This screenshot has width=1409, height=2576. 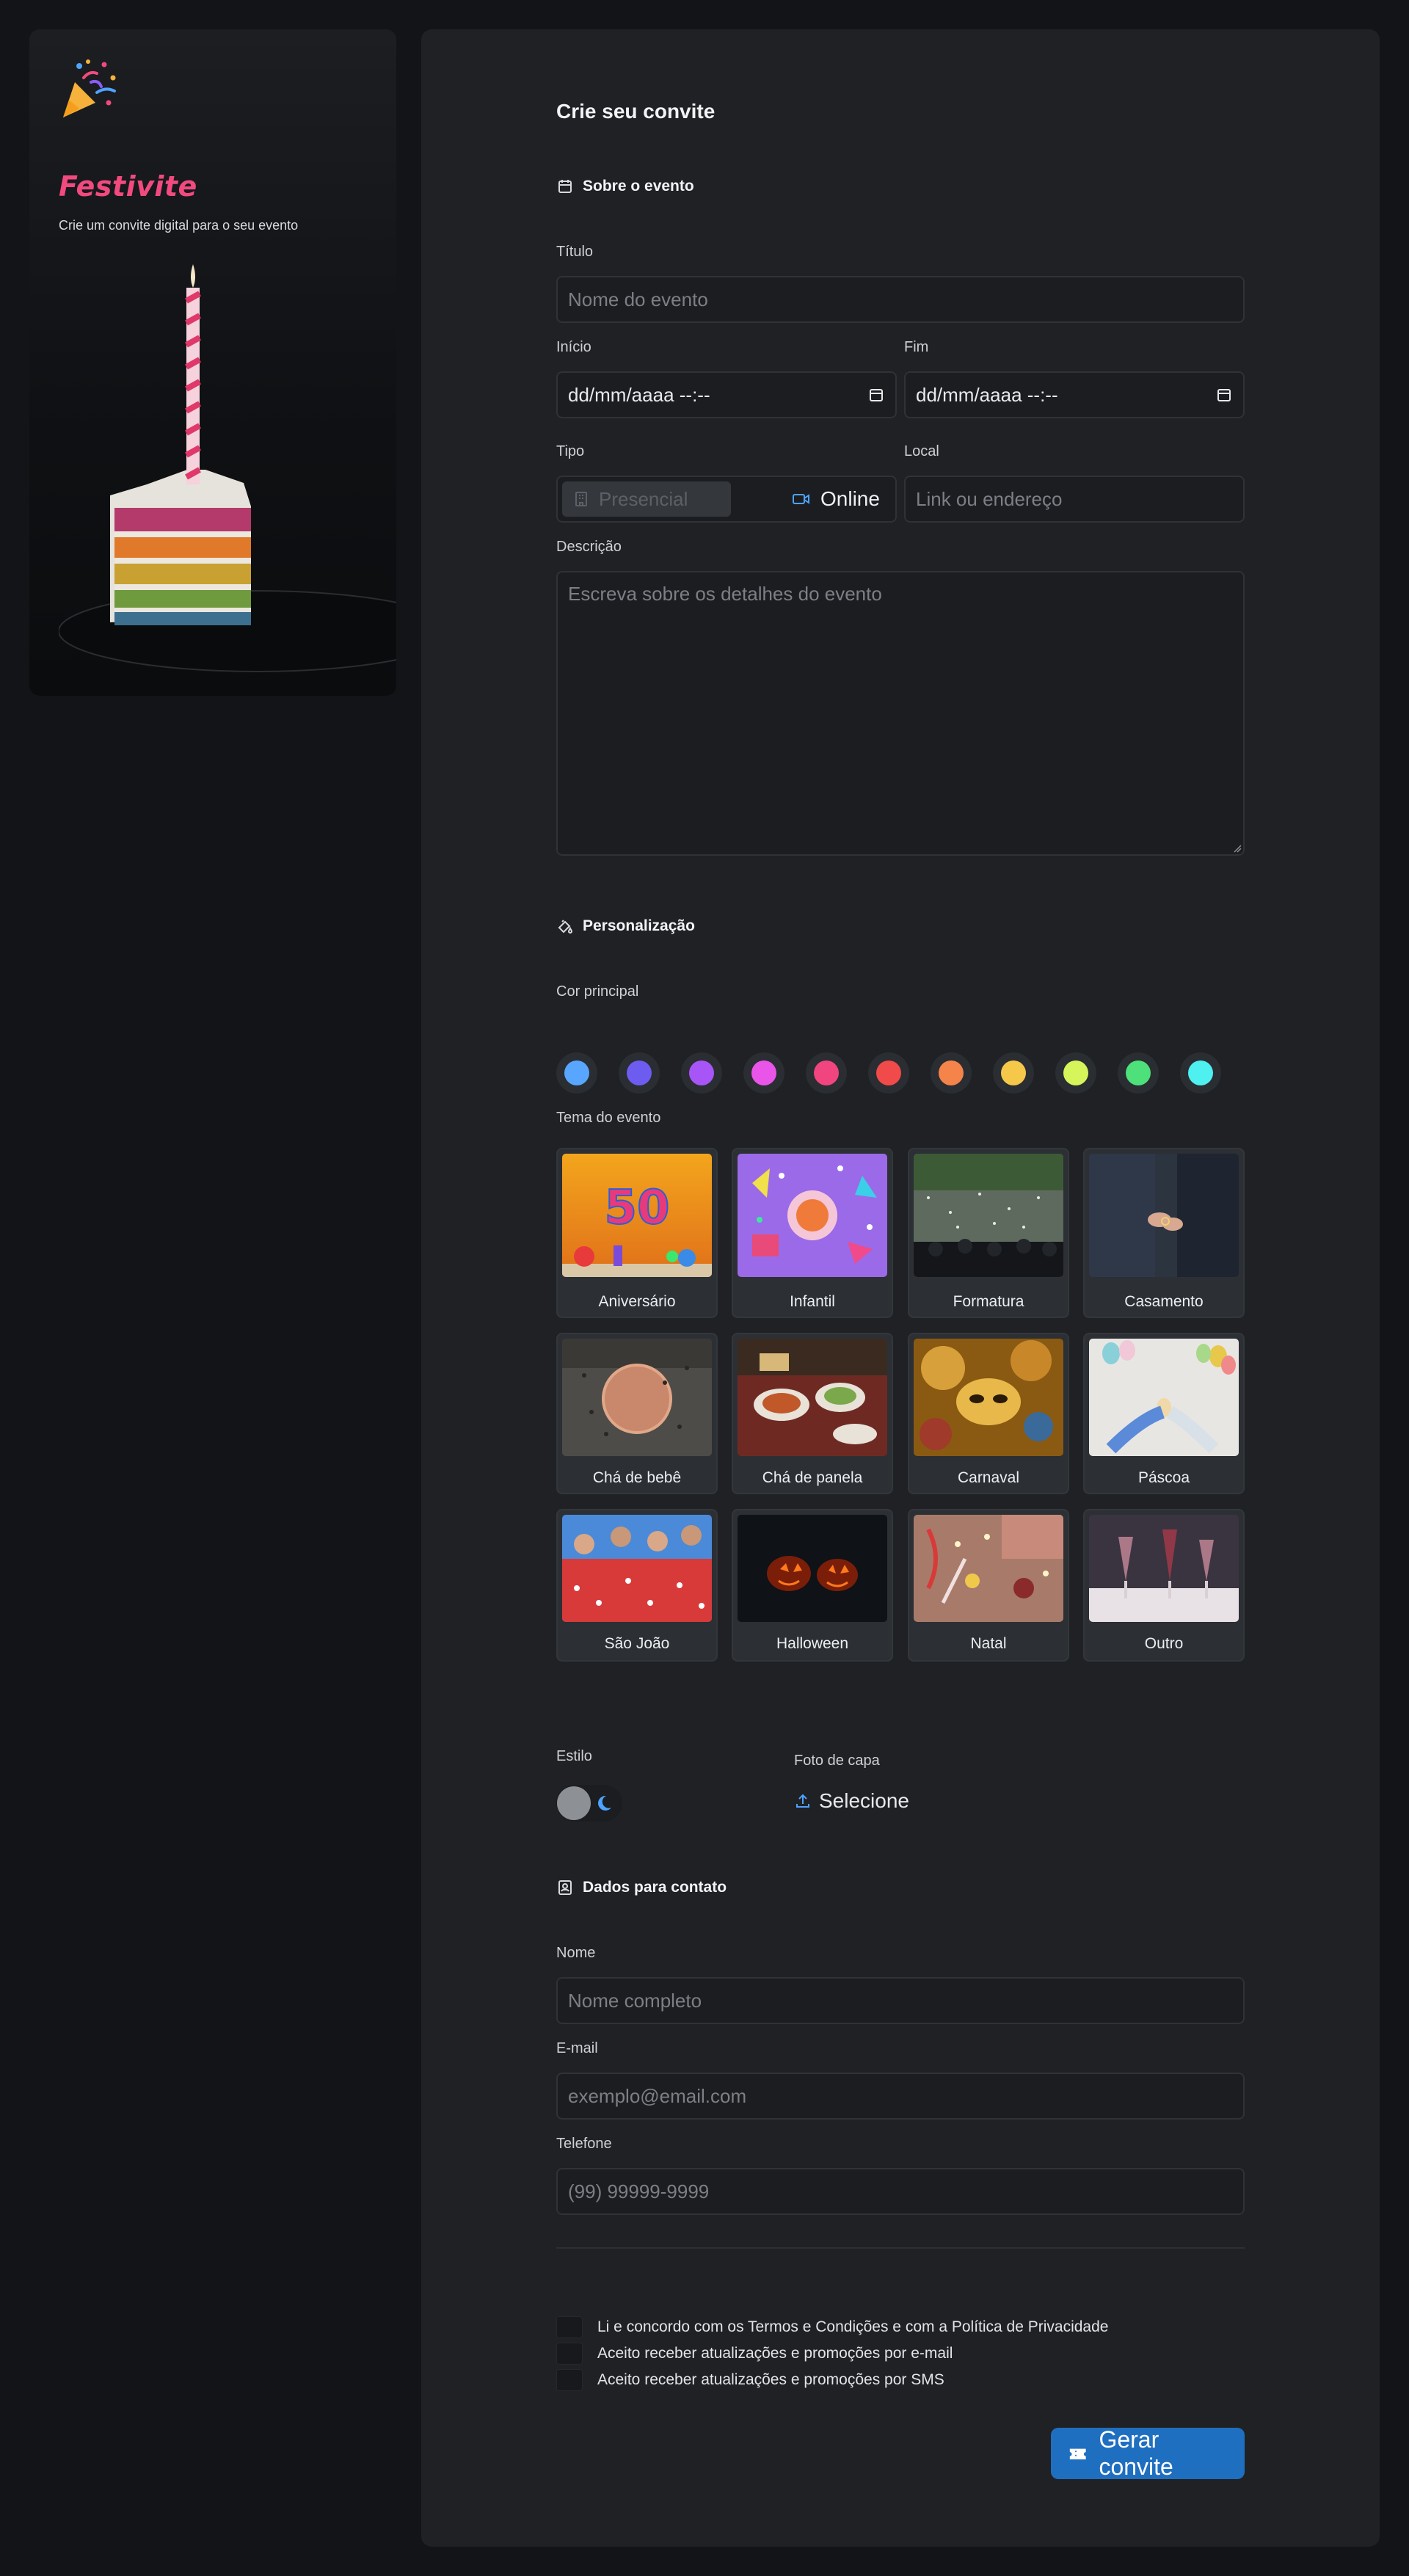 What do you see at coordinates (1074, 499) in the screenshot?
I see `location-input: Link ou endereço` at bounding box center [1074, 499].